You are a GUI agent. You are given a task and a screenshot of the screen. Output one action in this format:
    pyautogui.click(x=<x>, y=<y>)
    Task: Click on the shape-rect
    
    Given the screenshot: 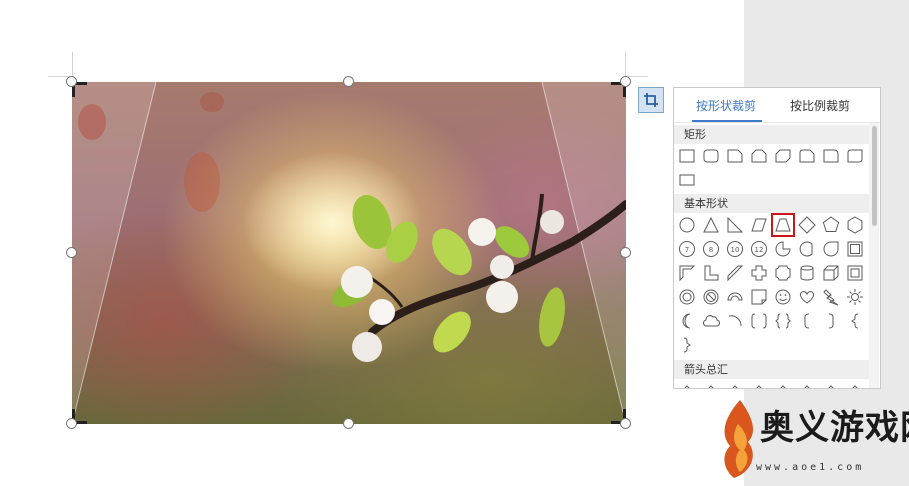 What is the action you would take?
    pyautogui.click(x=687, y=156)
    